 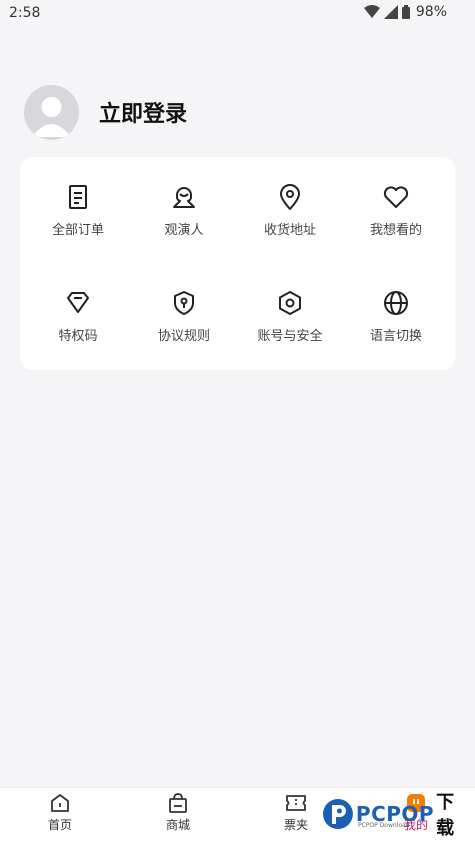 I want to click on location-pin-icon, so click(x=290, y=197).